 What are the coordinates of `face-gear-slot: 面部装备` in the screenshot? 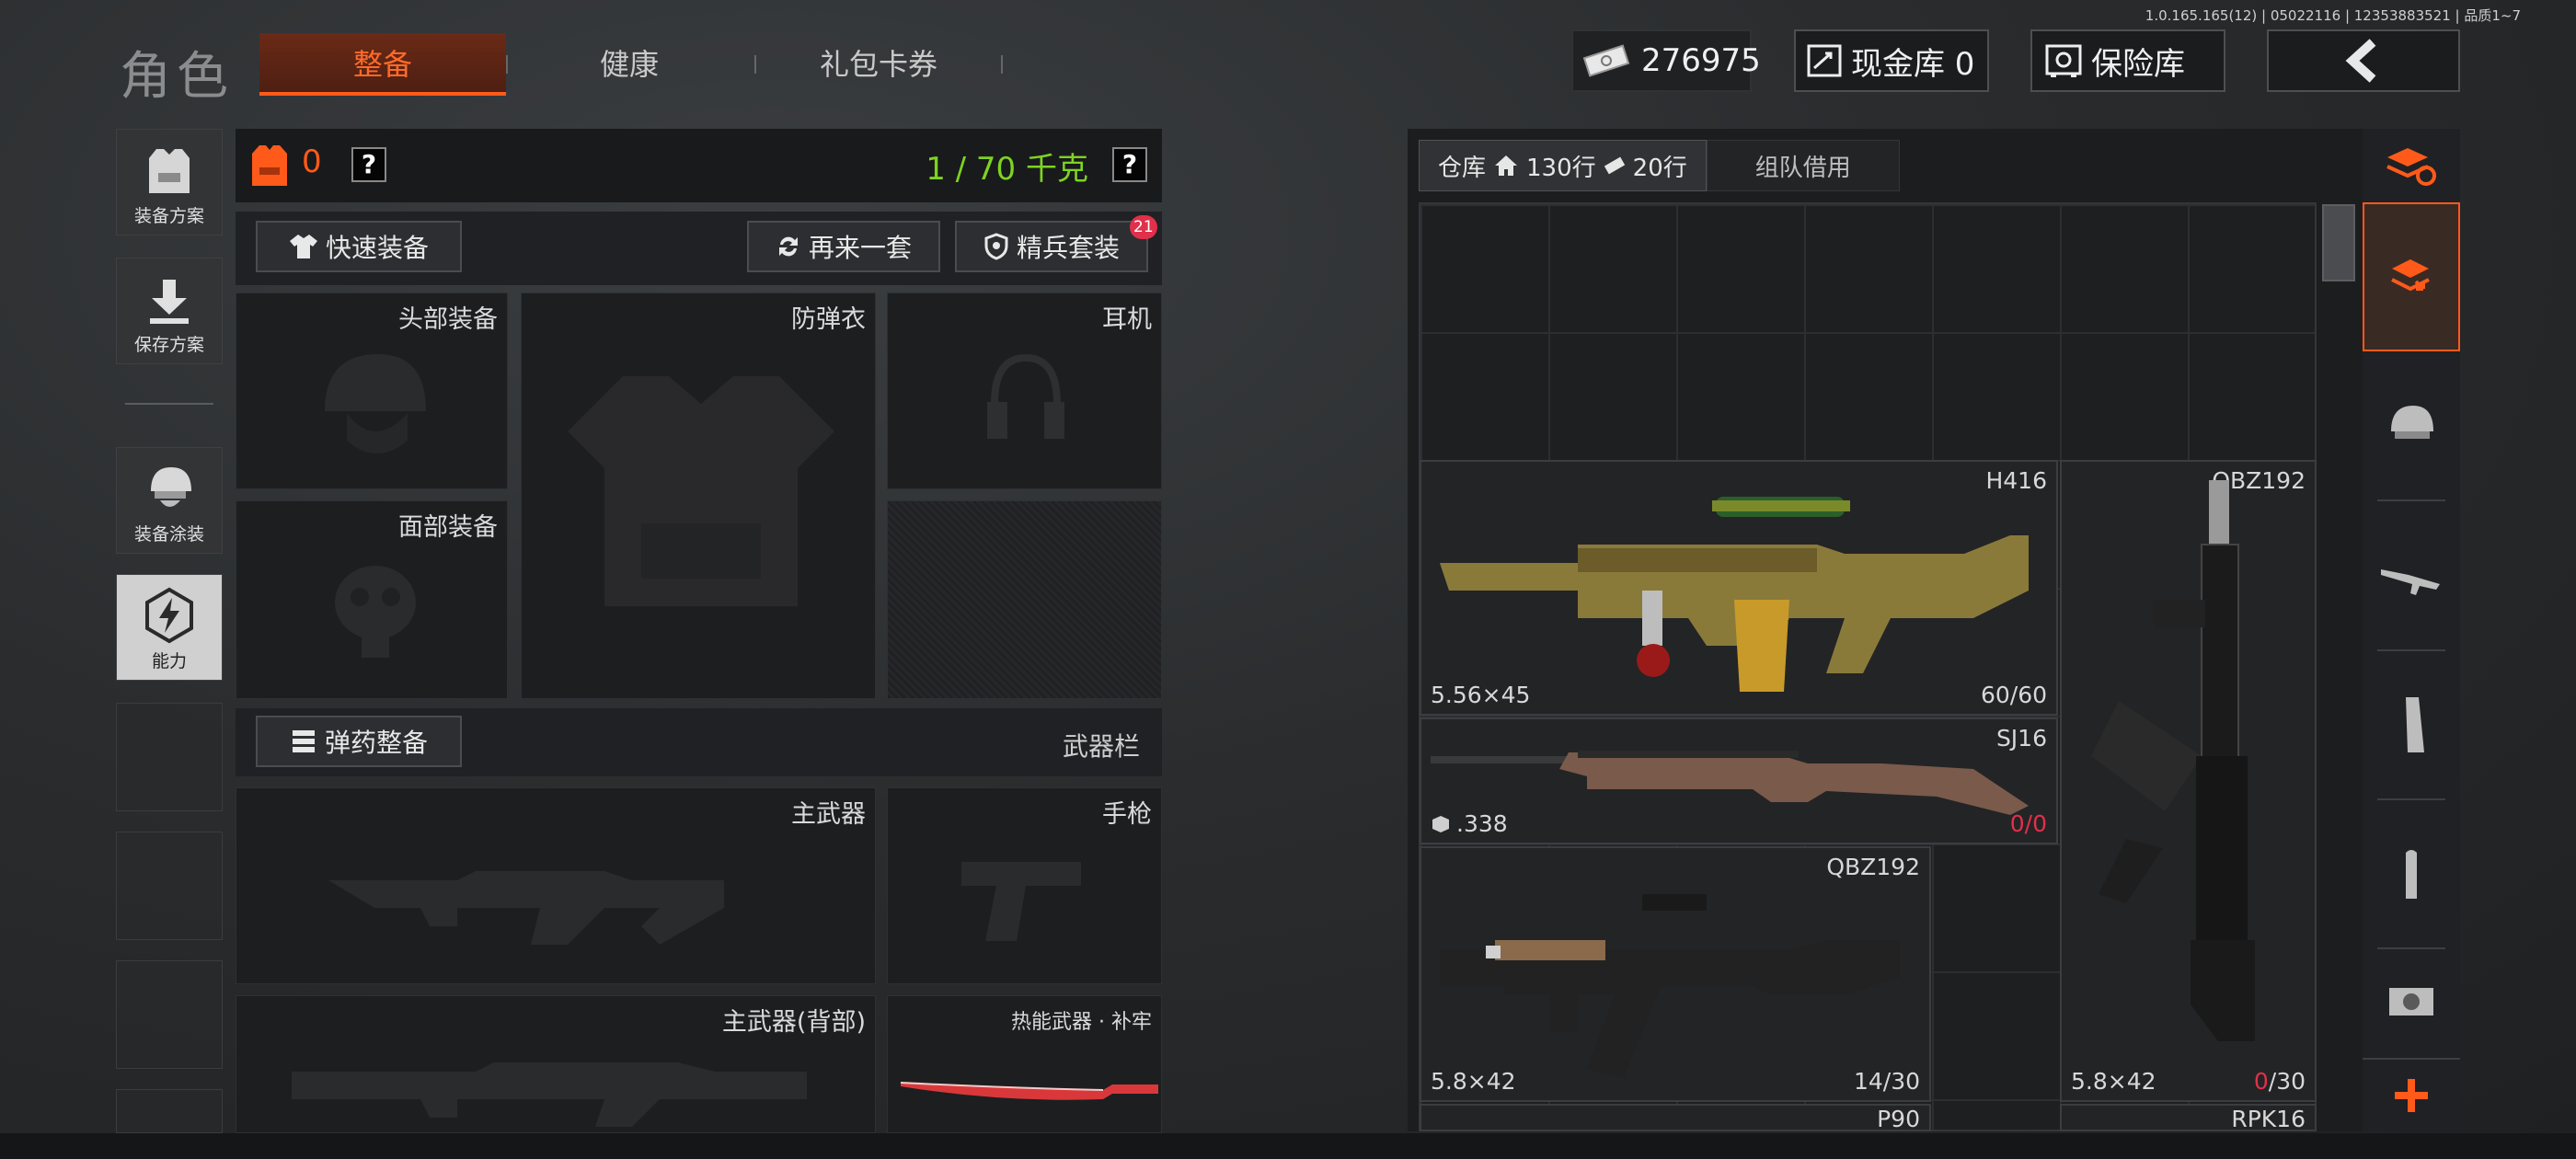 It's located at (372, 599).